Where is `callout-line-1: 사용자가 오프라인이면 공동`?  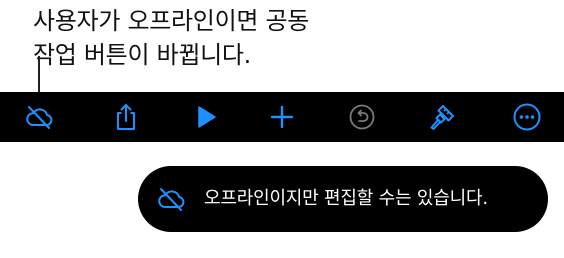
callout-line-1: 사용자가 오프라인이면 공동 is located at coordinates (171, 21).